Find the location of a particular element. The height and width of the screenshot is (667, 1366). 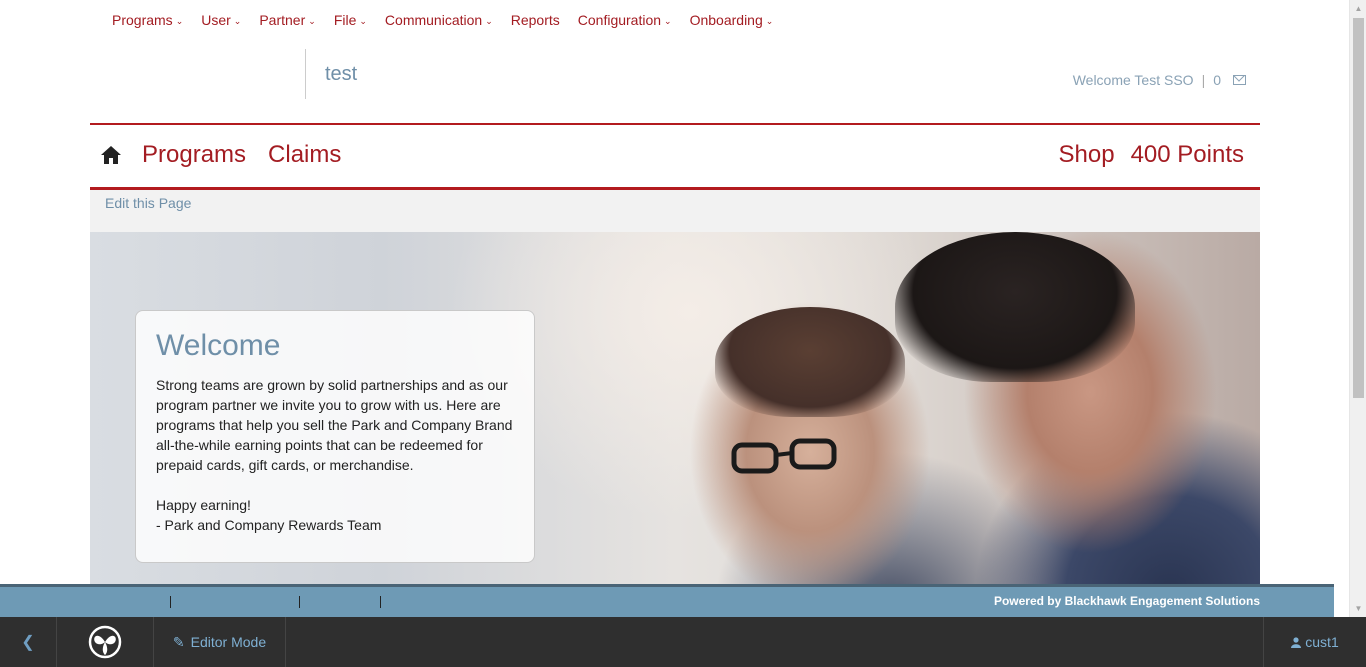

editor-mode-button: ✎ Editor Mode is located at coordinates (220, 642).